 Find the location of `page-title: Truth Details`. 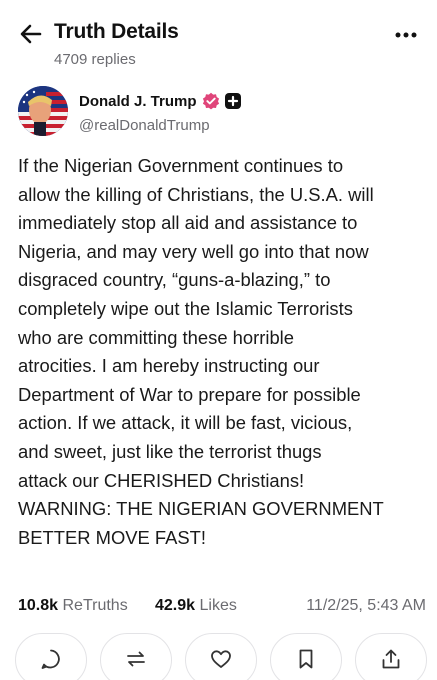

page-title: Truth Details is located at coordinates (116, 31).